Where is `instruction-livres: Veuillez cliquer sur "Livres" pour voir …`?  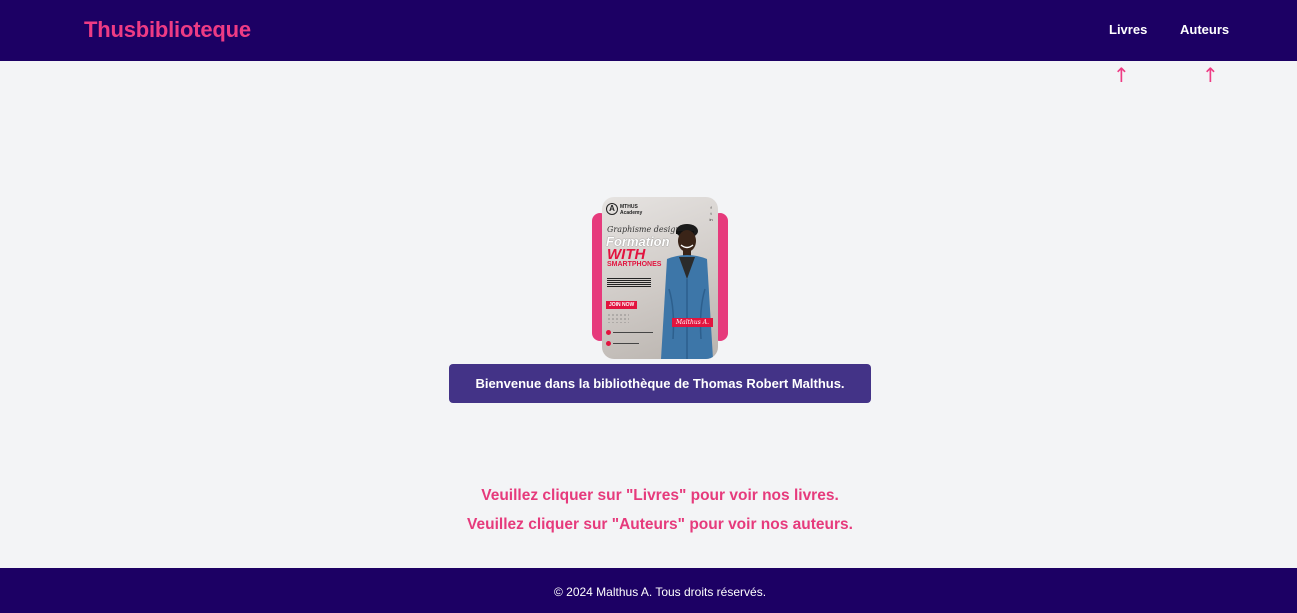
instruction-livres: Veuillez cliquer sur "Livres" pour voir … is located at coordinates (660, 495).